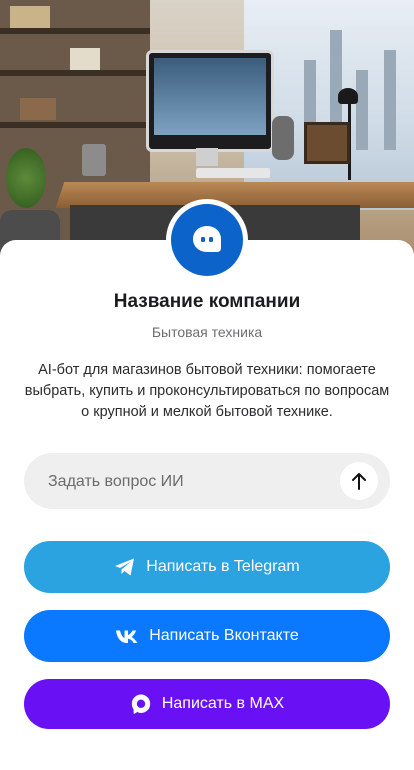 The height and width of the screenshot is (770, 414). I want to click on telegram-button: Написать в Telegram, so click(207, 567).